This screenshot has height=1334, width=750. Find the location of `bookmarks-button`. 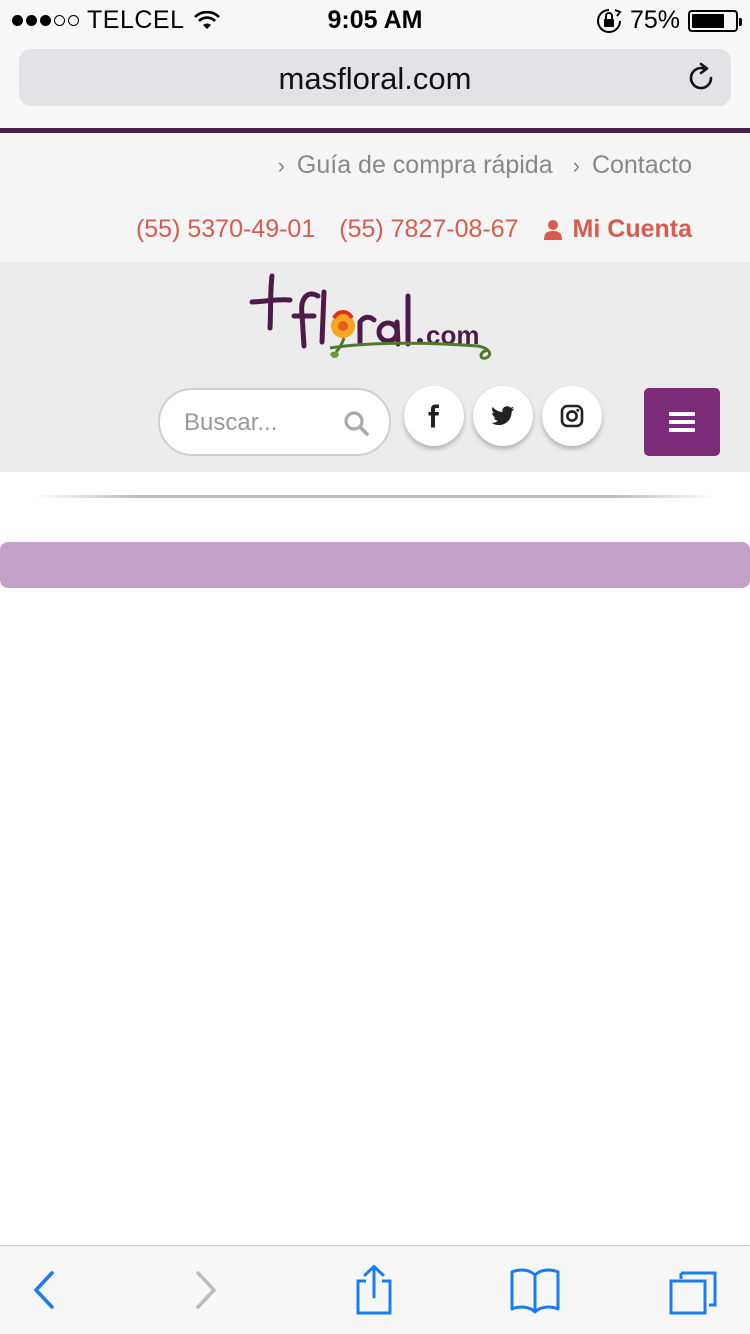

bookmarks-button is located at coordinates (535, 1290).